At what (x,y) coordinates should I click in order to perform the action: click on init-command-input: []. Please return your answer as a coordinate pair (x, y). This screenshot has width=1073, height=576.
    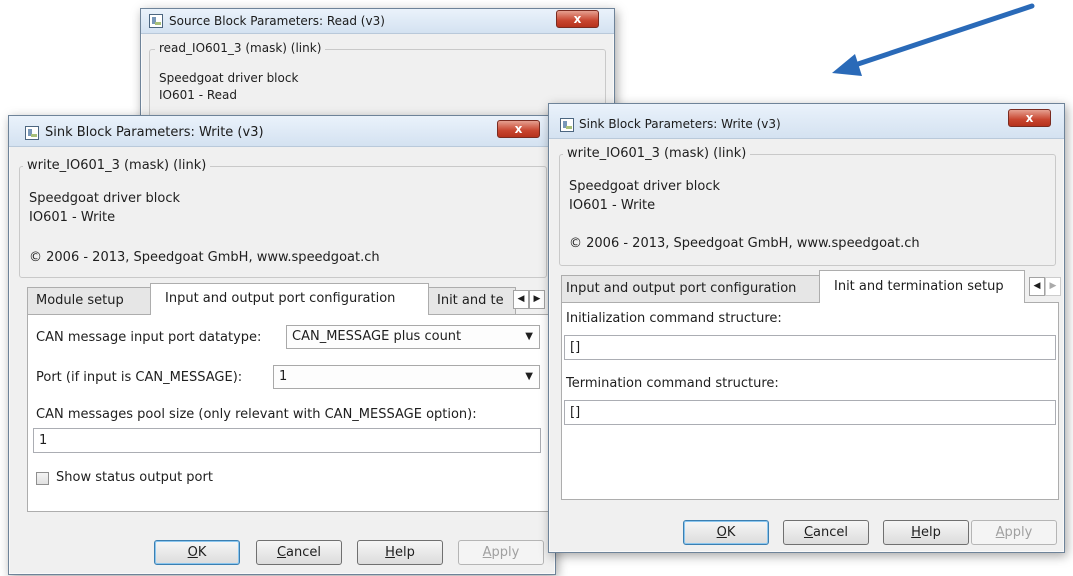
    Looking at the image, I should click on (810, 347).